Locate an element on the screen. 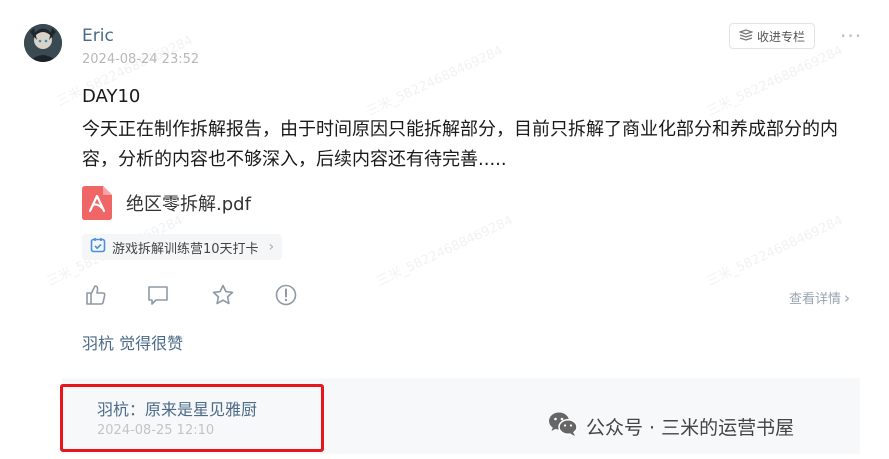 The image size is (889, 459). author-name: Eric is located at coordinates (98, 36).